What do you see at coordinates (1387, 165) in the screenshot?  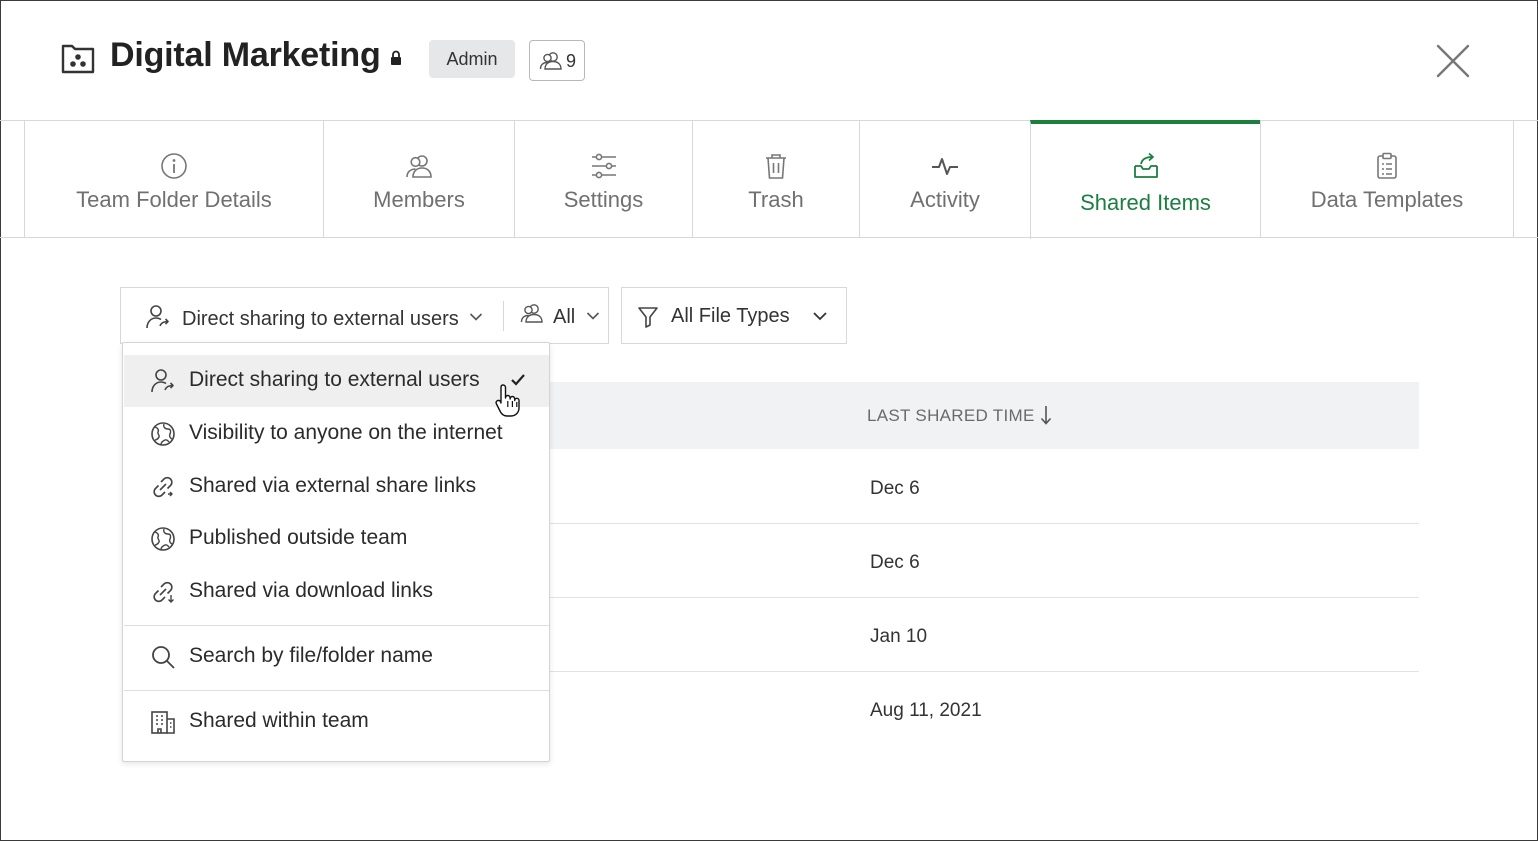 I see `clipboard-icon` at bounding box center [1387, 165].